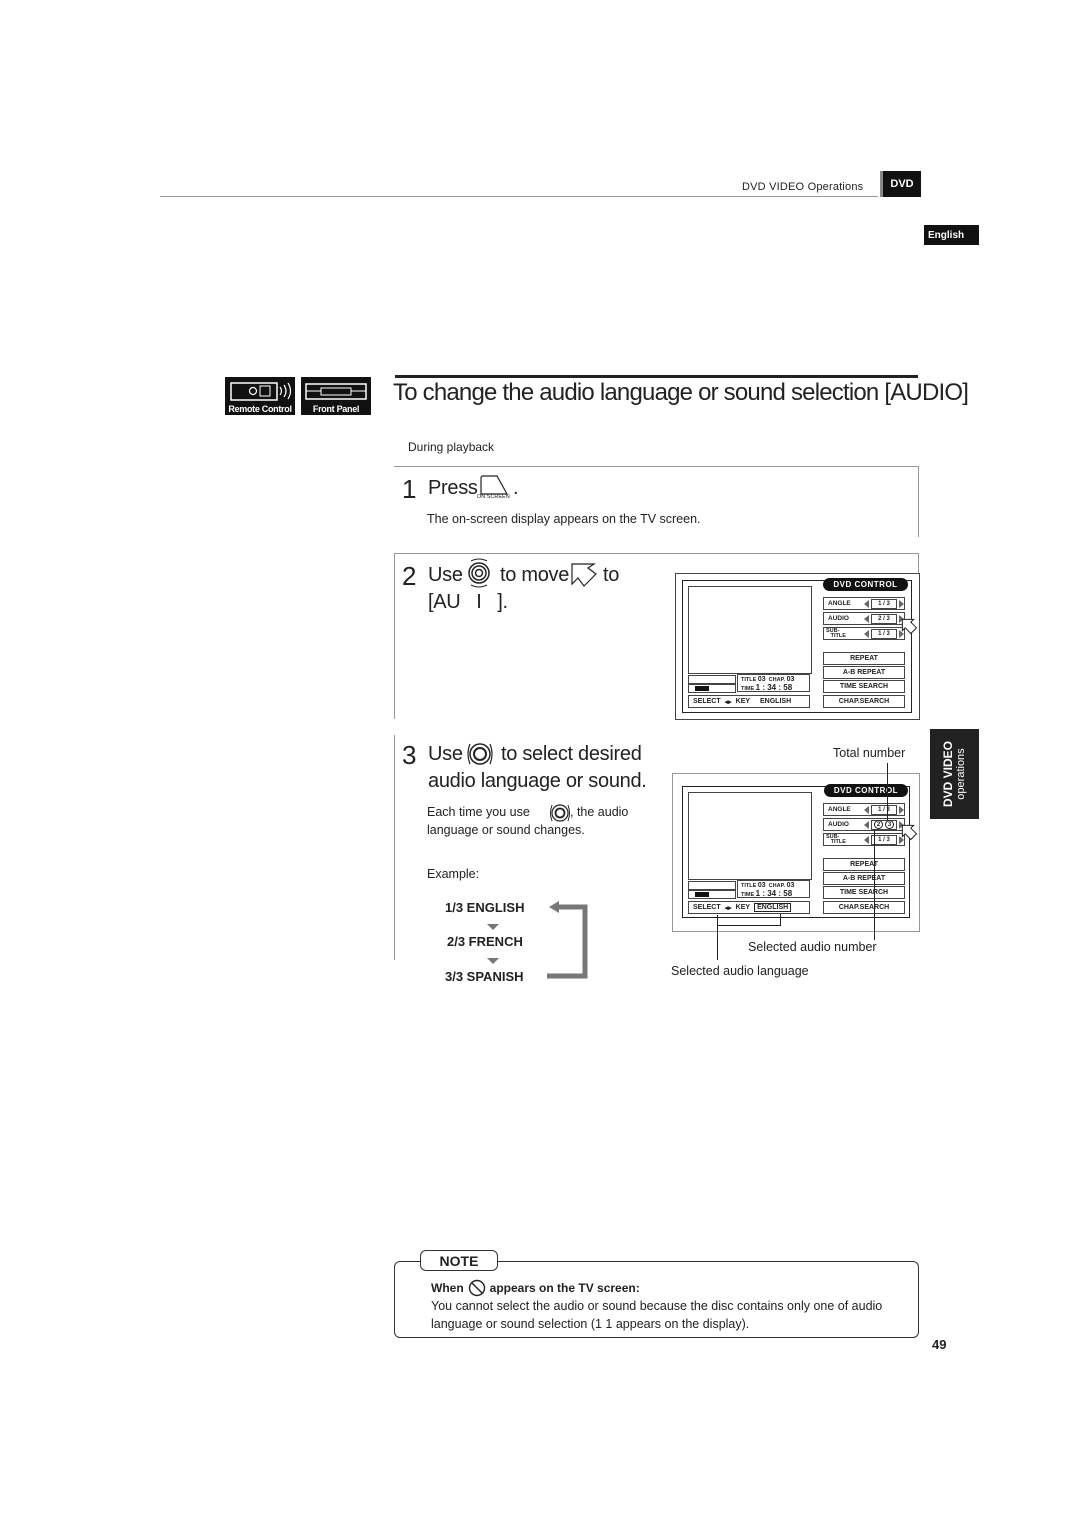 Image resolution: width=1080 pixels, height=1529 pixels. I want to click on context-label: During playback, so click(451, 447).